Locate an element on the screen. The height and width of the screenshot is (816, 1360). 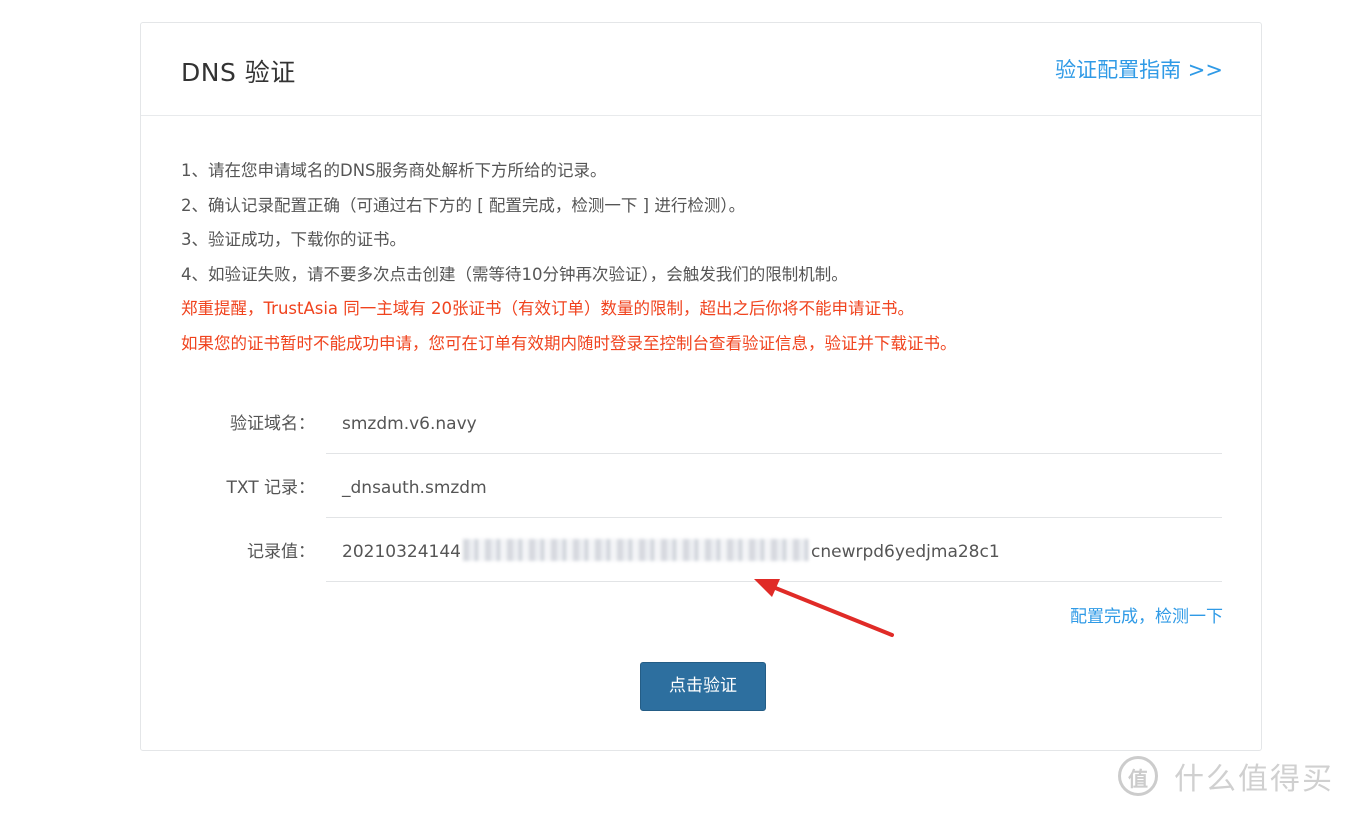
record-value: 20210324144 cnewrpd6yedjma28c1 is located at coordinates (774, 552).